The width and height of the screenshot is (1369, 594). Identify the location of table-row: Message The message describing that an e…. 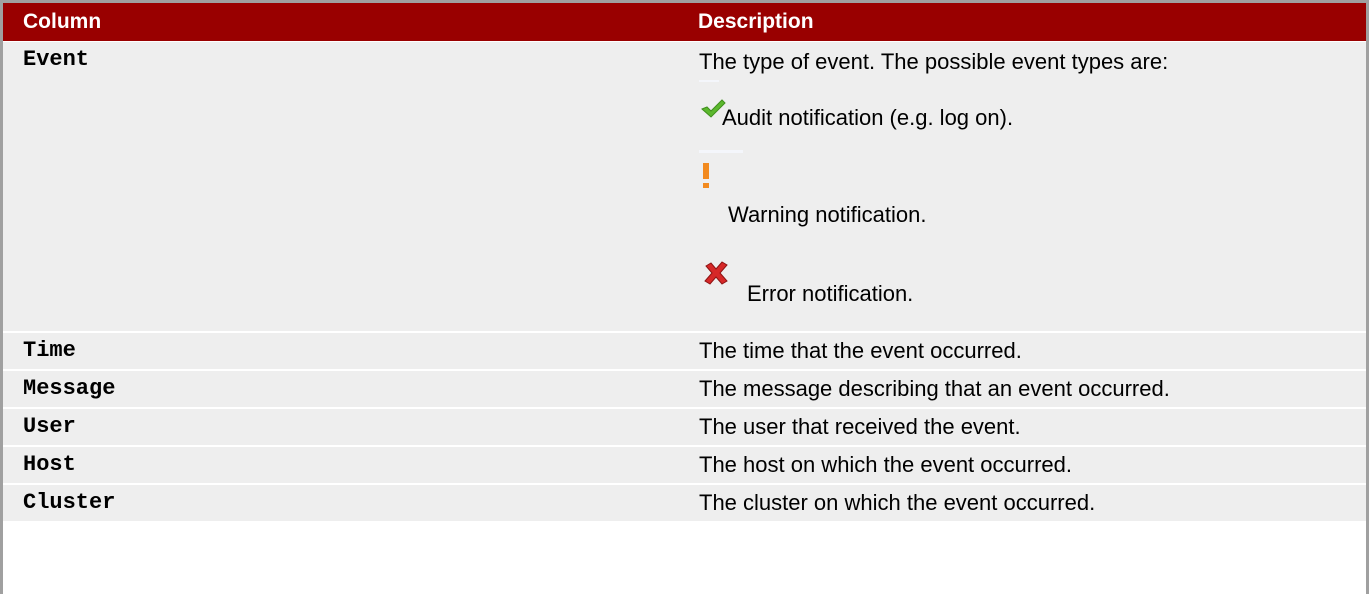
(684, 388).